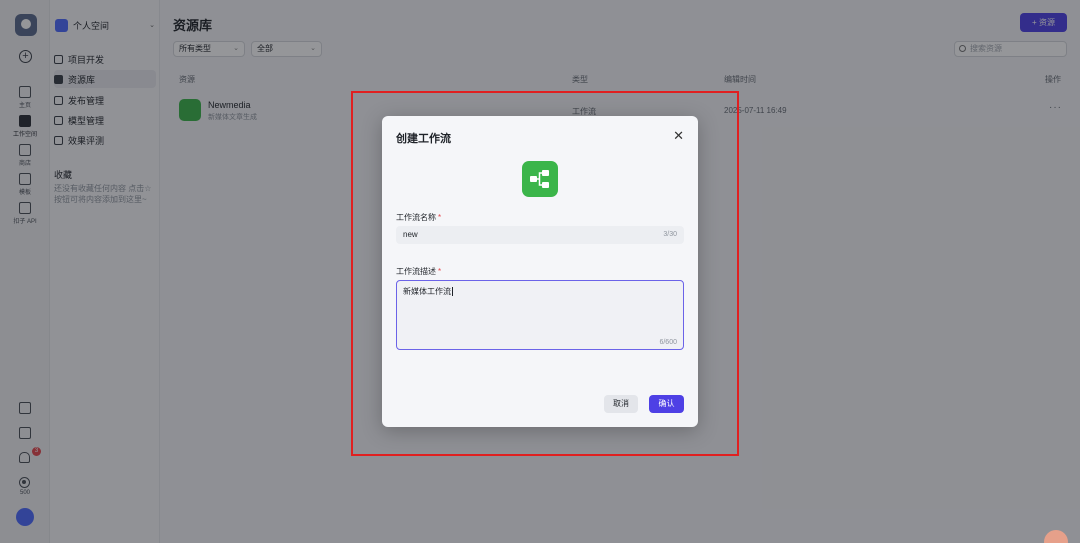 This screenshot has width=1080, height=543. What do you see at coordinates (540, 315) in the screenshot?
I see `workflow-description-textarea: 新媒体工作流 6/600` at bounding box center [540, 315].